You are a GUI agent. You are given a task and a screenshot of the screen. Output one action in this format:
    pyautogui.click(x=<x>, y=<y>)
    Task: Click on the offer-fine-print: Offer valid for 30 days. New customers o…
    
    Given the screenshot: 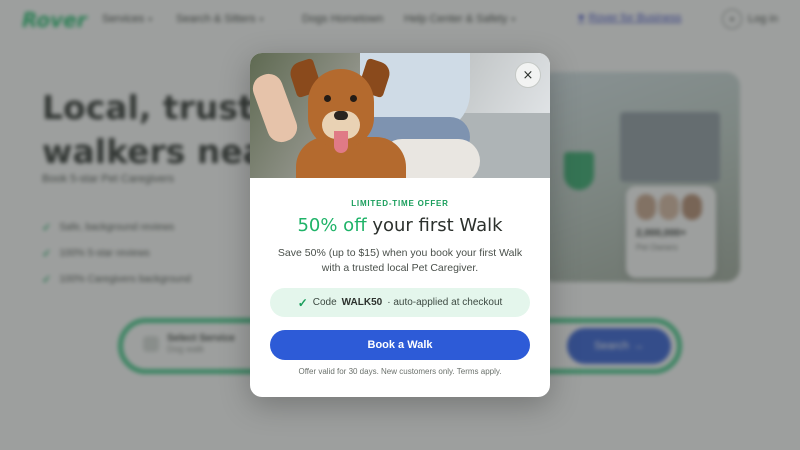 What is the action you would take?
    pyautogui.click(x=400, y=371)
    